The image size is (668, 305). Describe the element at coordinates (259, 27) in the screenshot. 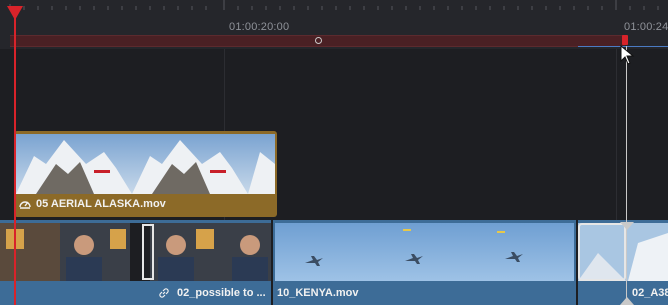

I see `timecode-label: 01:00:20:00` at that location.